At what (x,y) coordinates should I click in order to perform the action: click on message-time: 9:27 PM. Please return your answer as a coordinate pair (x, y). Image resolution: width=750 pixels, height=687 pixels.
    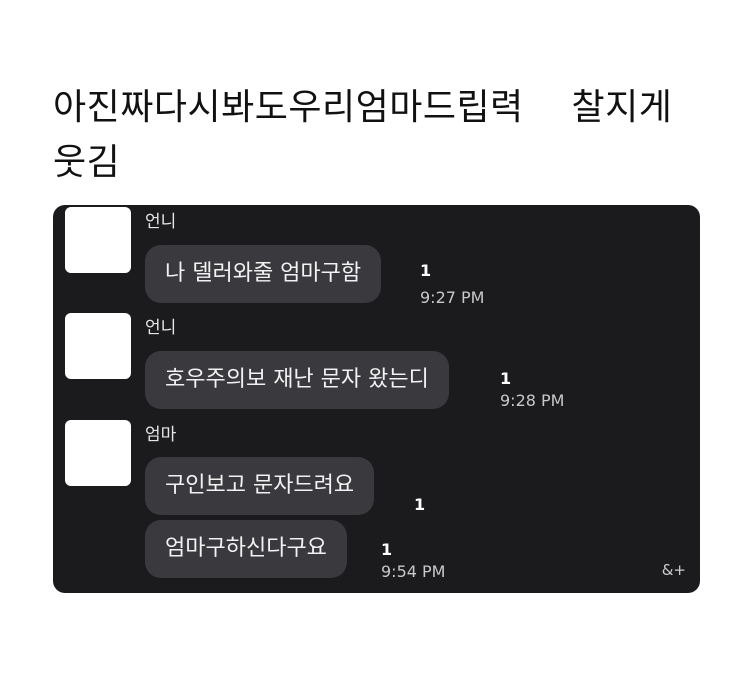
    Looking at the image, I should click on (452, 297).